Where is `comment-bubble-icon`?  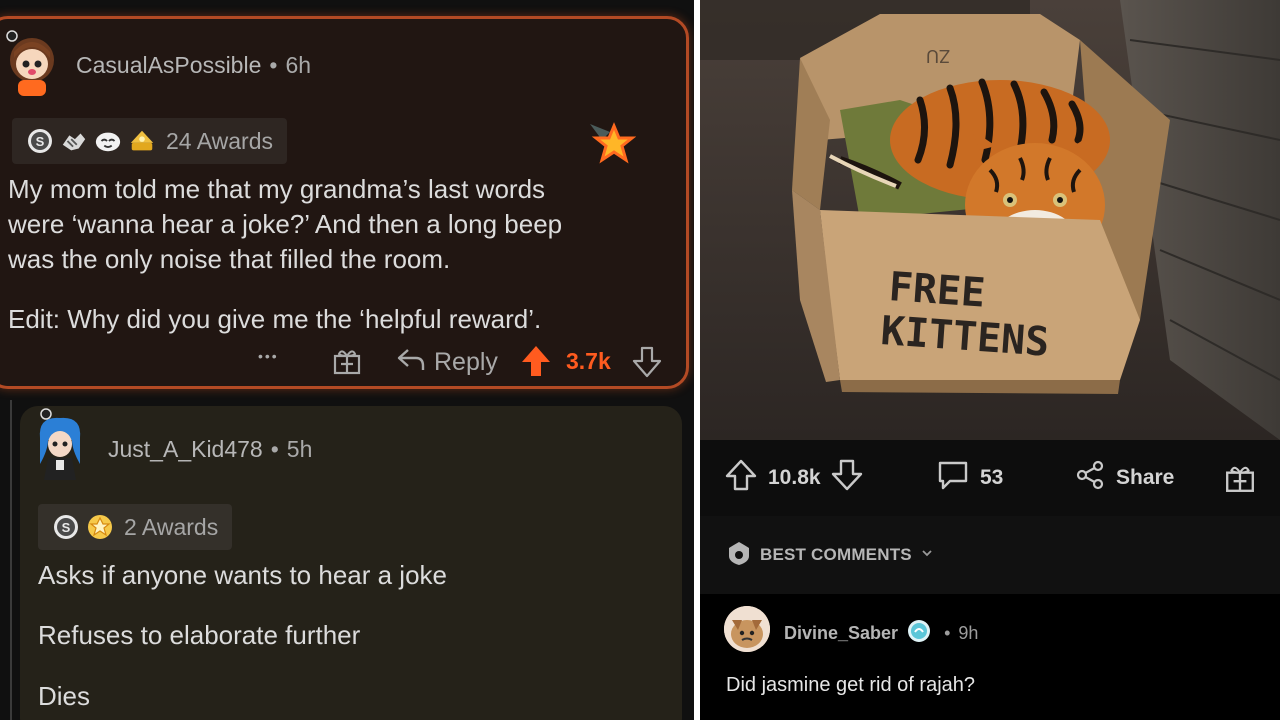
comment-bubble-icon is located at coordinates (953, 478).